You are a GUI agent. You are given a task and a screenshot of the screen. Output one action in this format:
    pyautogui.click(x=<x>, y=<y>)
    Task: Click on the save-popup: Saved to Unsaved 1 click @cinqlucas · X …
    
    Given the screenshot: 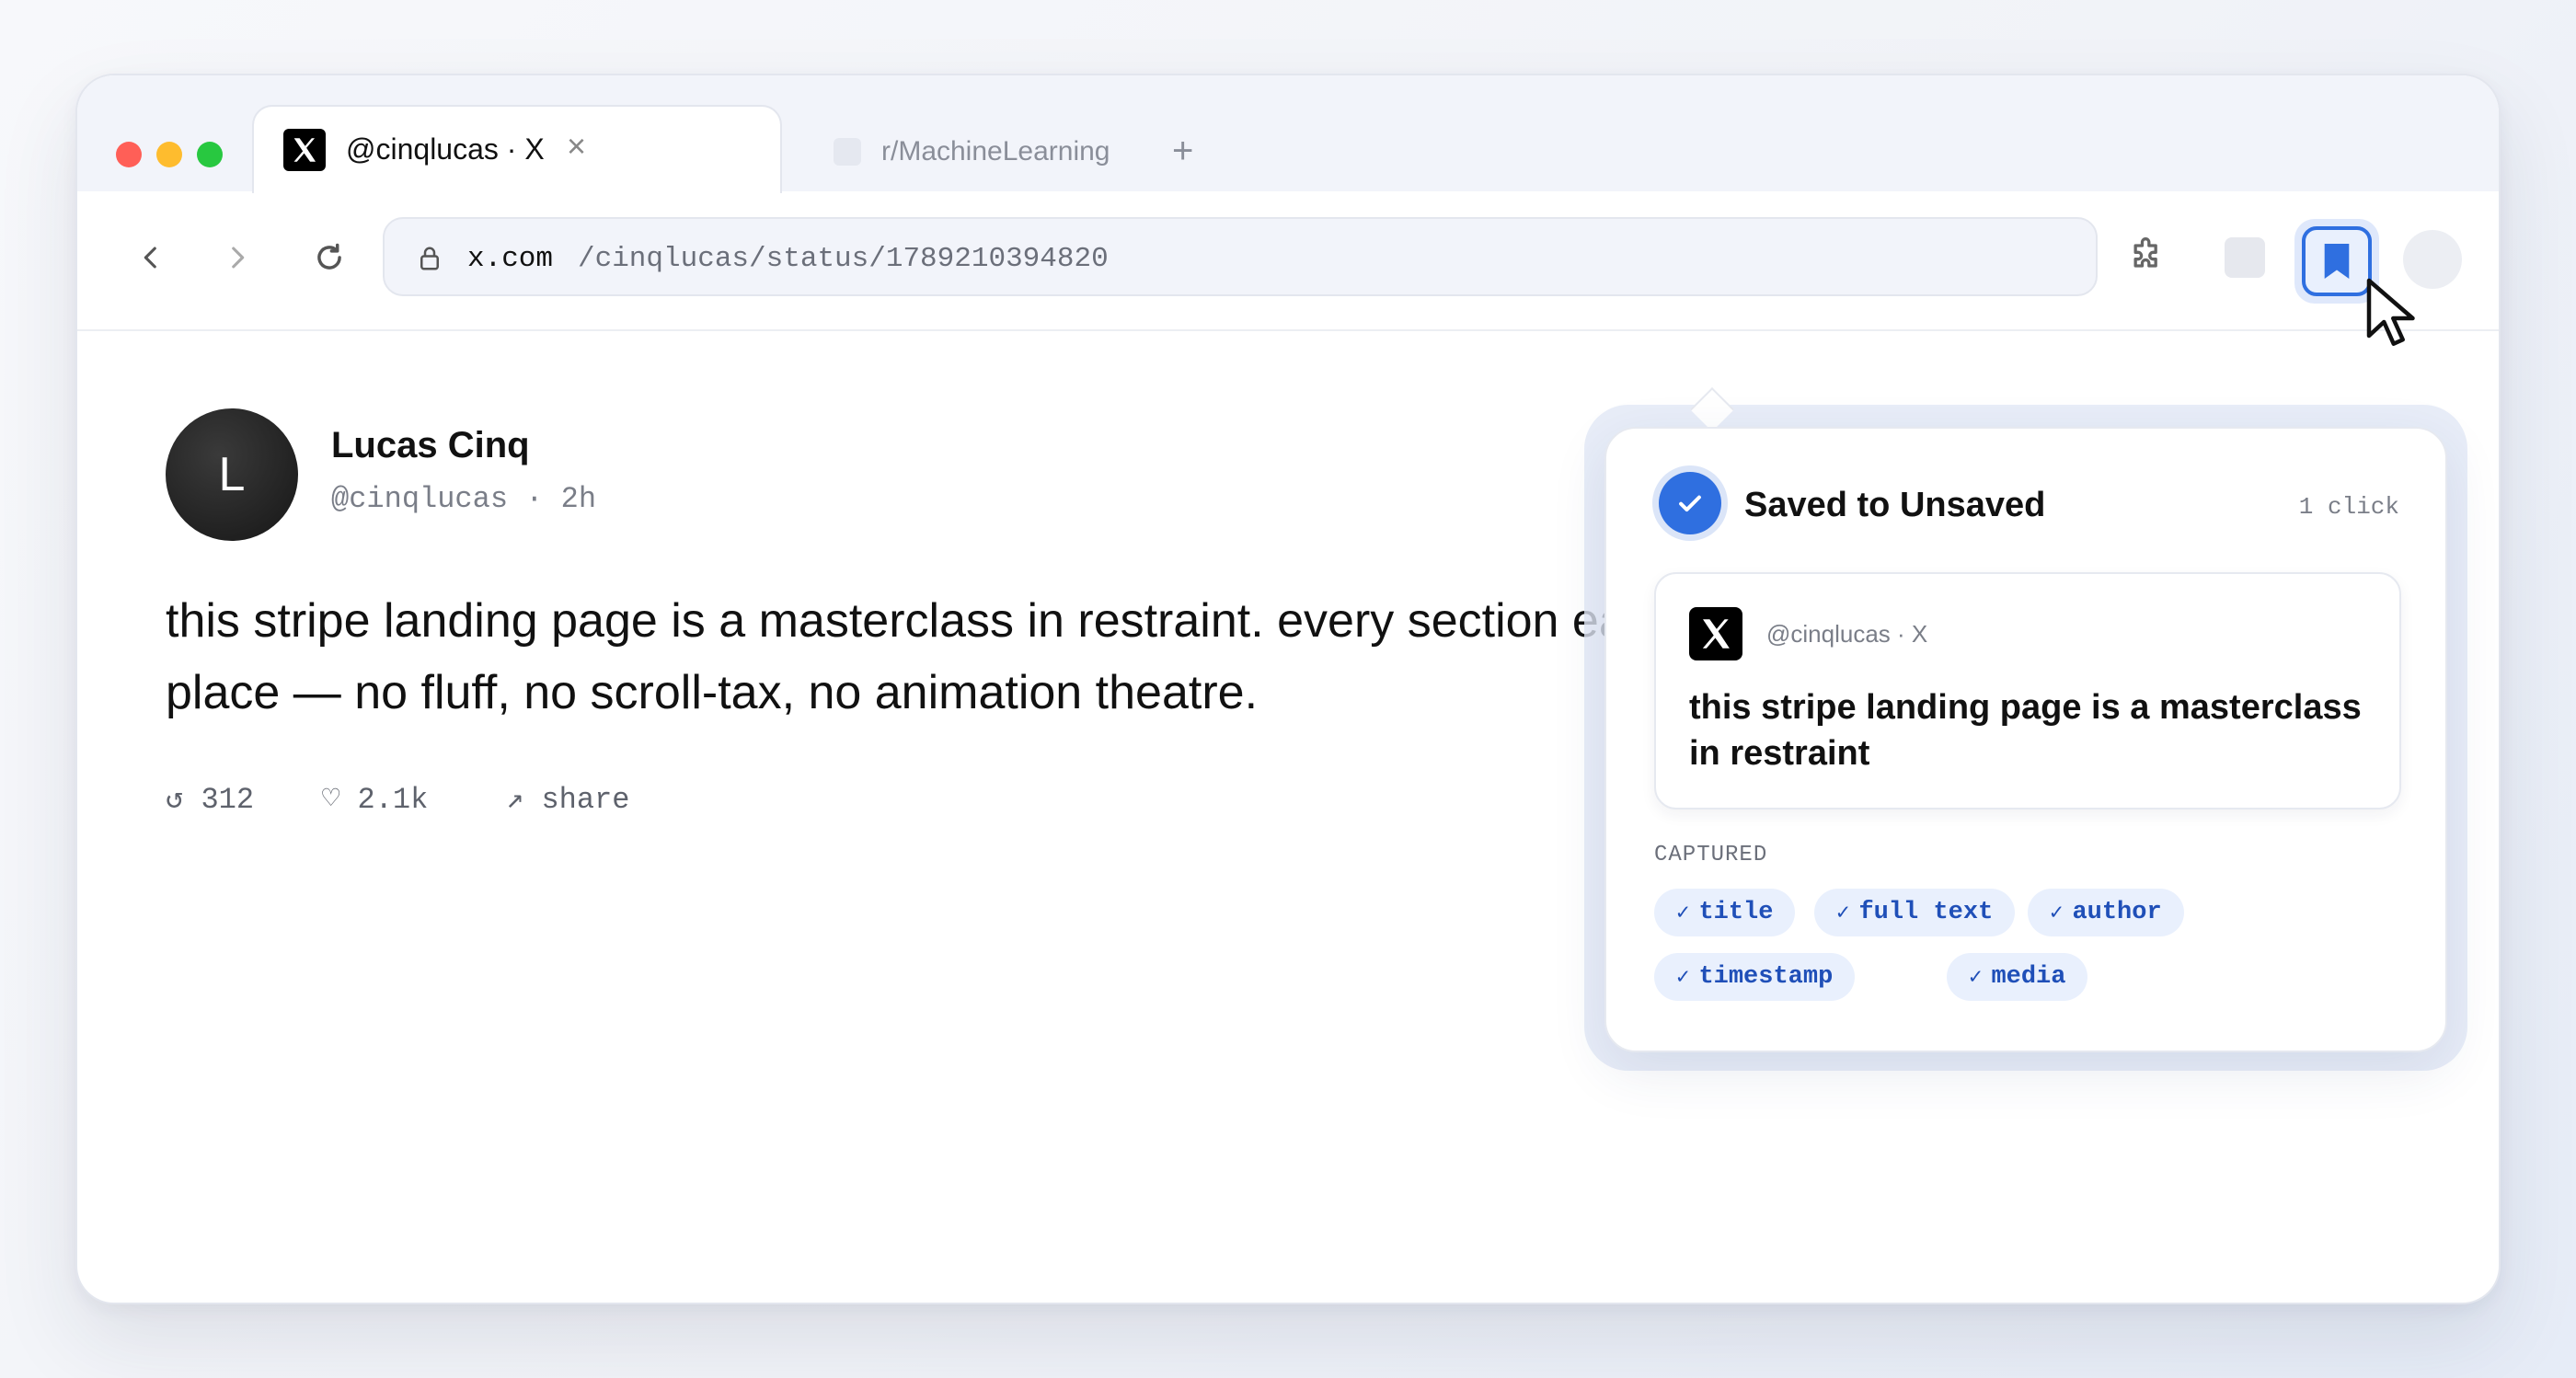 What is the action you would take?
    pyautogui.click(x=2025, y=739)
    